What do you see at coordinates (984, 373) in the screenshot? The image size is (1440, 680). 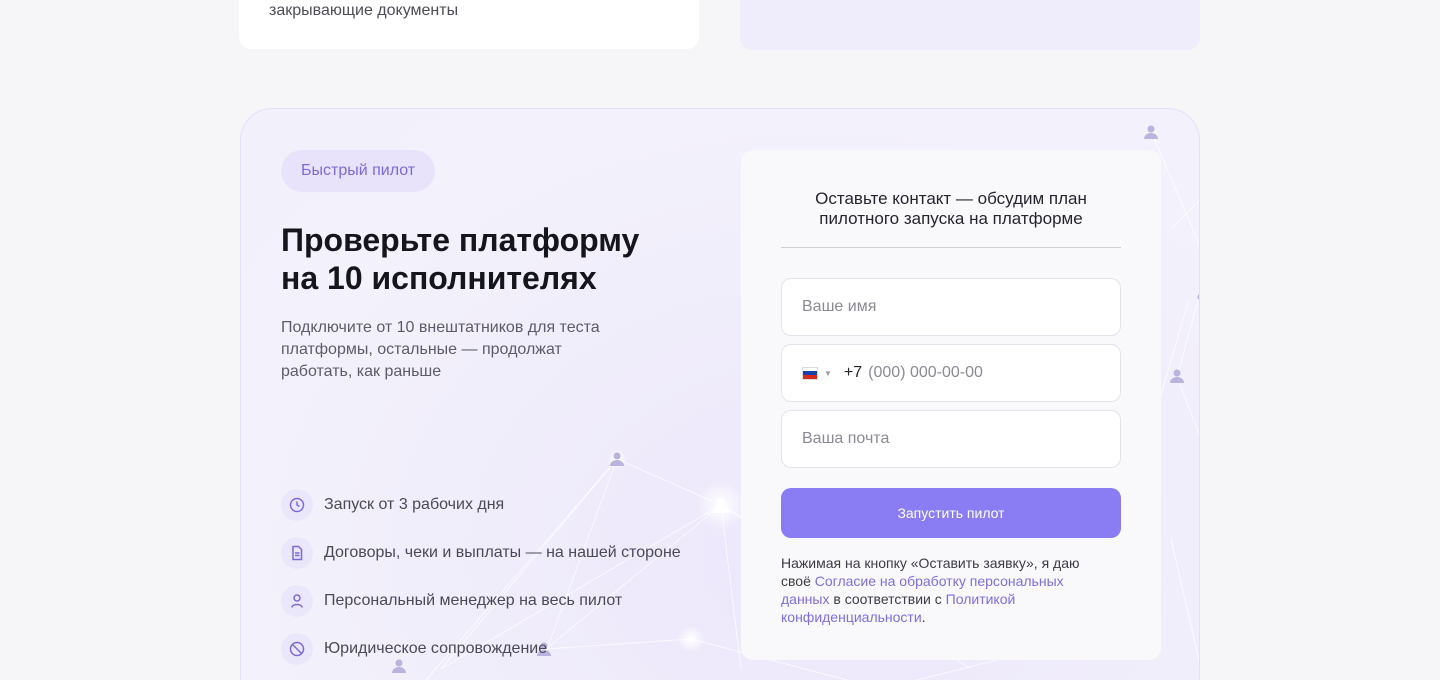 I see `phone-input` at bounding box center [984, 373].